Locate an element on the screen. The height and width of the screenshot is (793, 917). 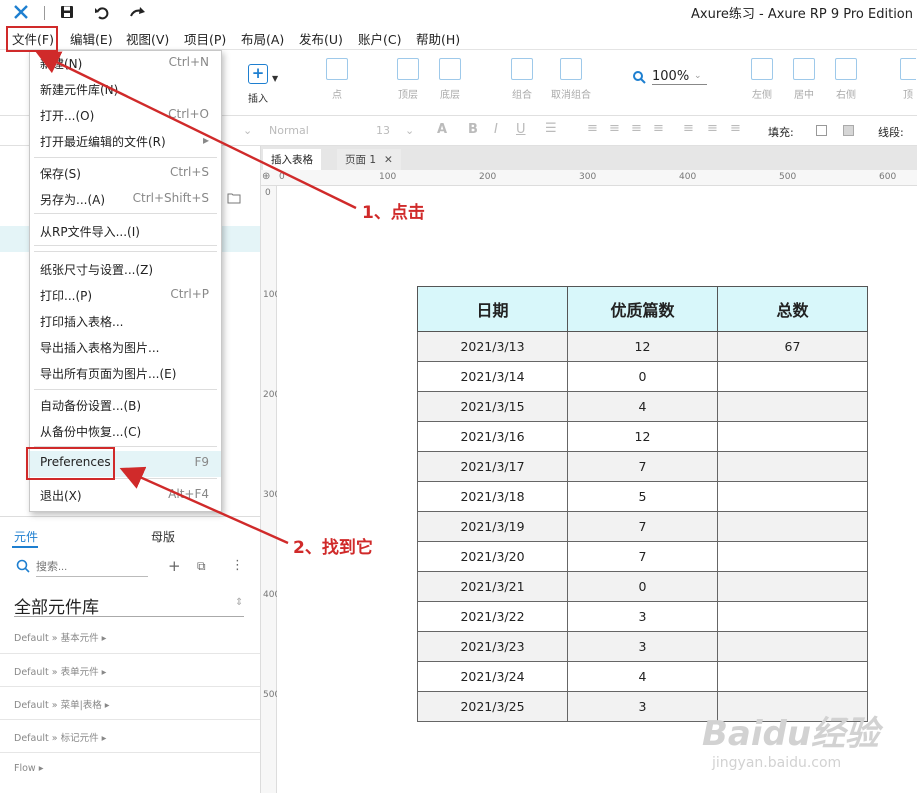
annotation-step2: 2、找到它 is located at coordinates (333, 548).